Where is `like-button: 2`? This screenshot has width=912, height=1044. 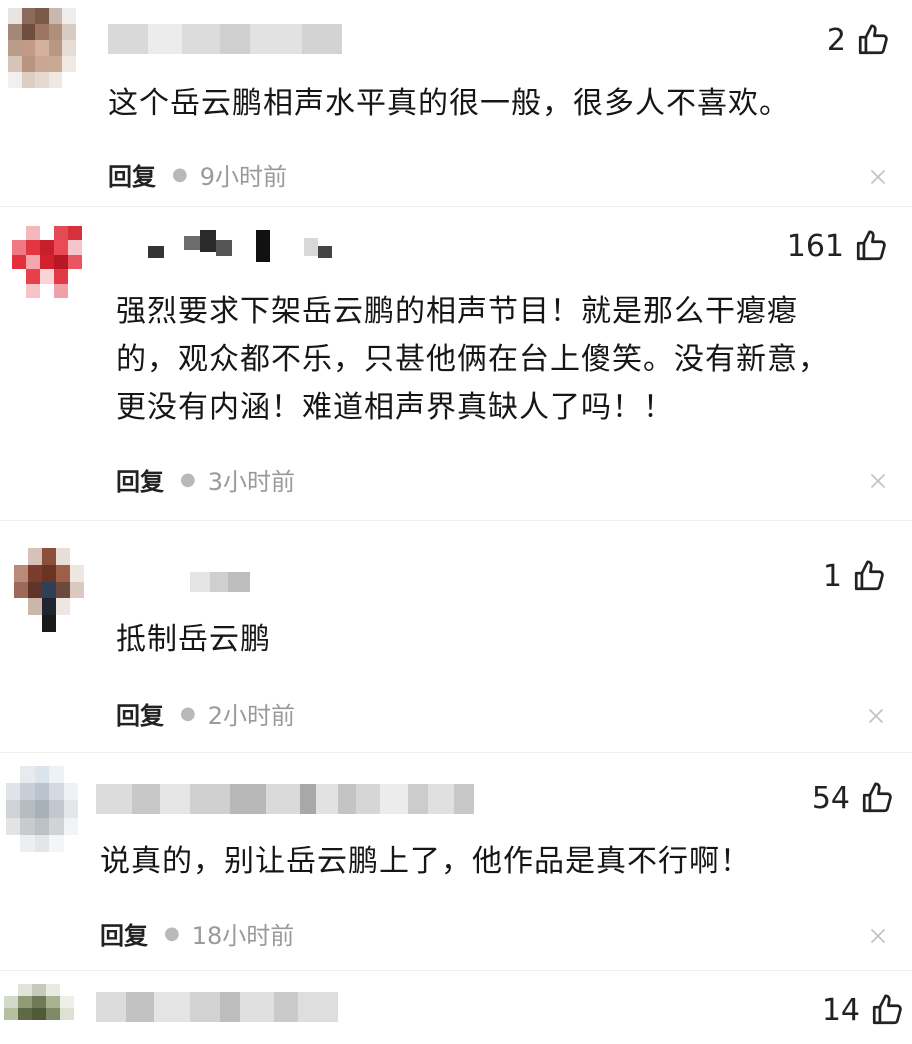 like-button: 2 is located at coordinates (858, 40).